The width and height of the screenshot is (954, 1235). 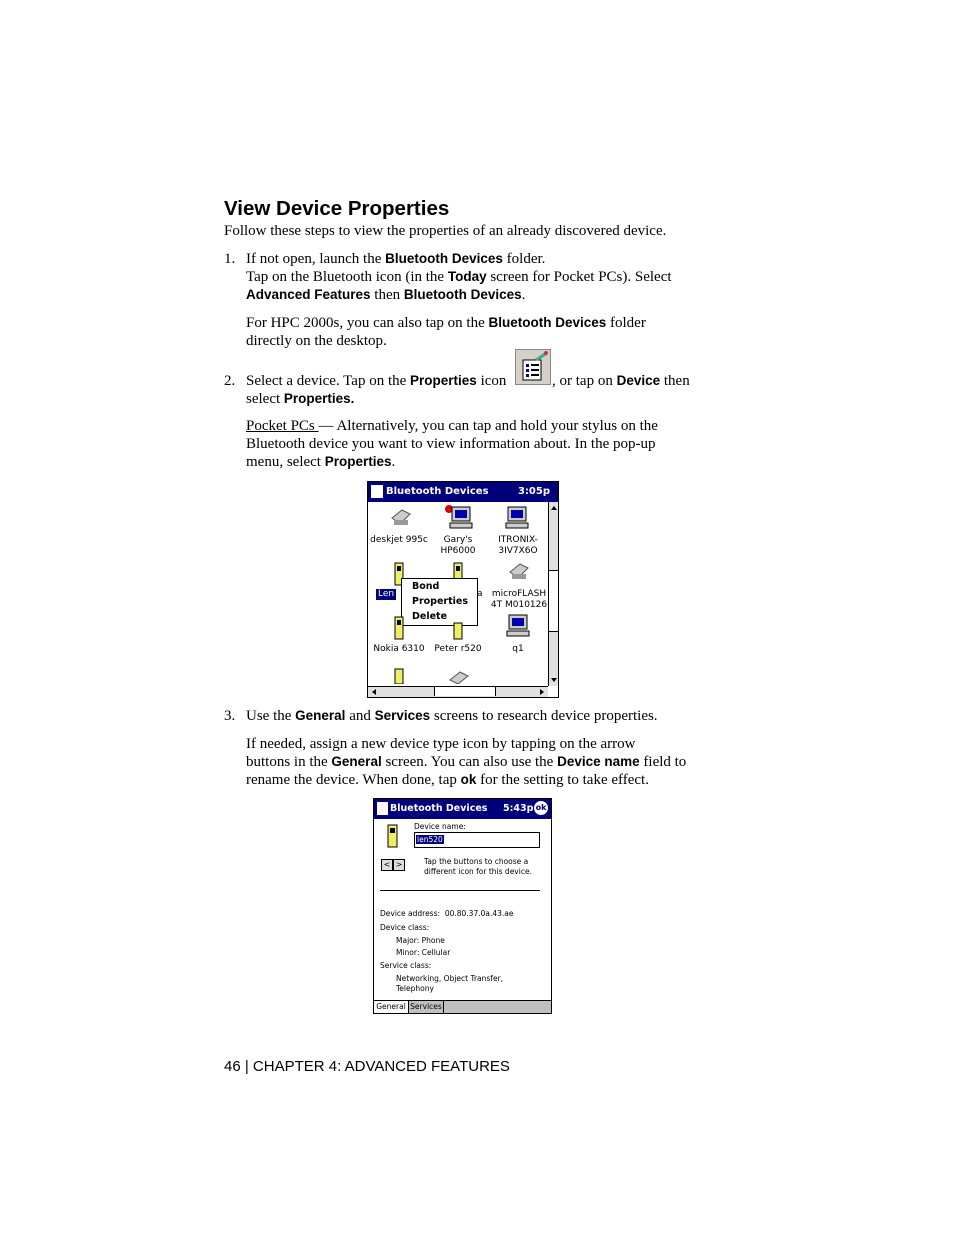 What do you see at coordinates (387, 865) in the screenshot?
I see `prev-icon-button: <` at bounding box center [387, 865].